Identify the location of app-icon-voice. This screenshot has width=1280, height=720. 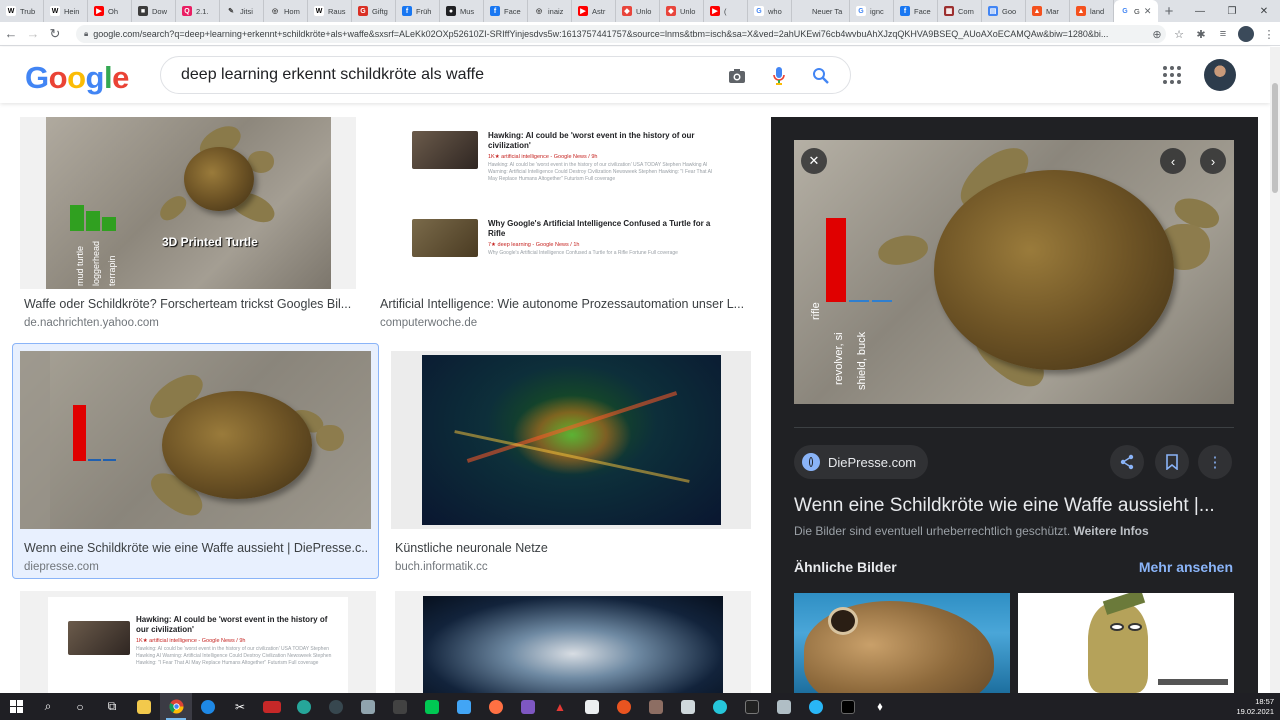
(272, 706).